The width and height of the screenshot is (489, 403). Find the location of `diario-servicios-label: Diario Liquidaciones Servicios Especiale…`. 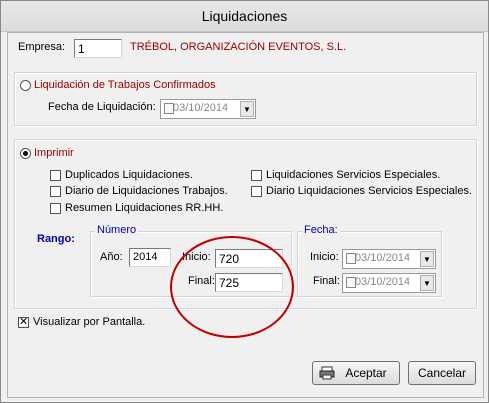

diario-servicios-label: Diario Liquidaciones Servicios Especiale… is located at coordinates (369, 191).